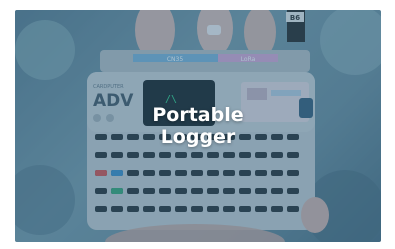  Describe the element at coordinates (198, 137) in the screenshot. I see `caption-line-2: Logger` at that location.